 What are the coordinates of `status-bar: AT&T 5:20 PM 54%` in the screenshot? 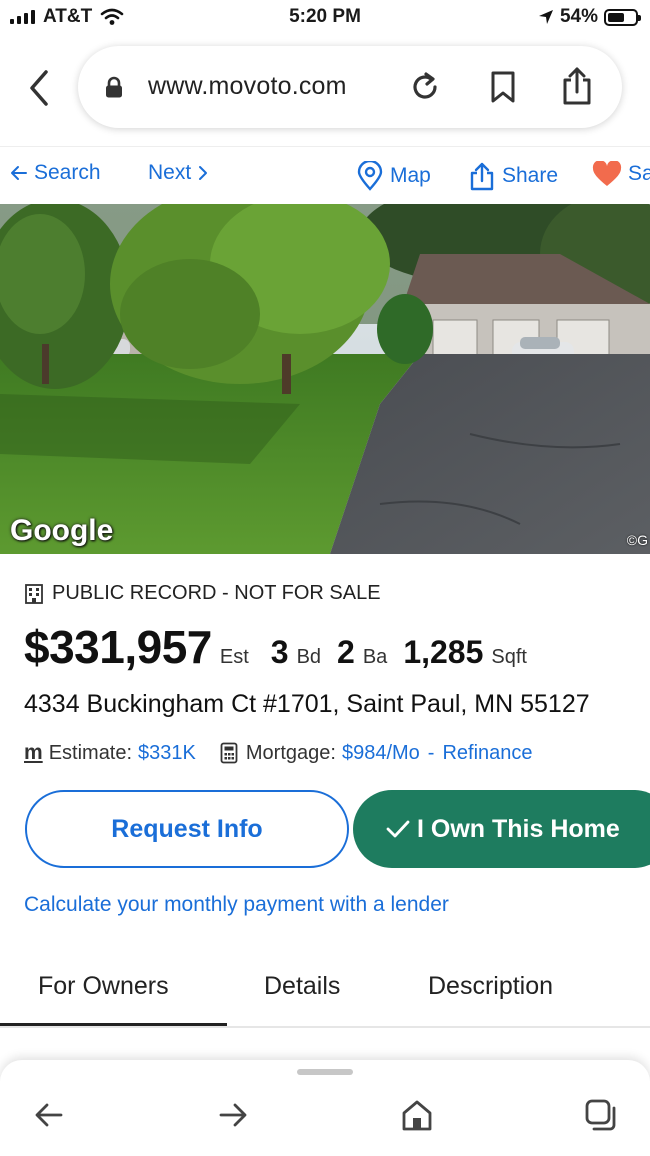 It's located at (325, 18).